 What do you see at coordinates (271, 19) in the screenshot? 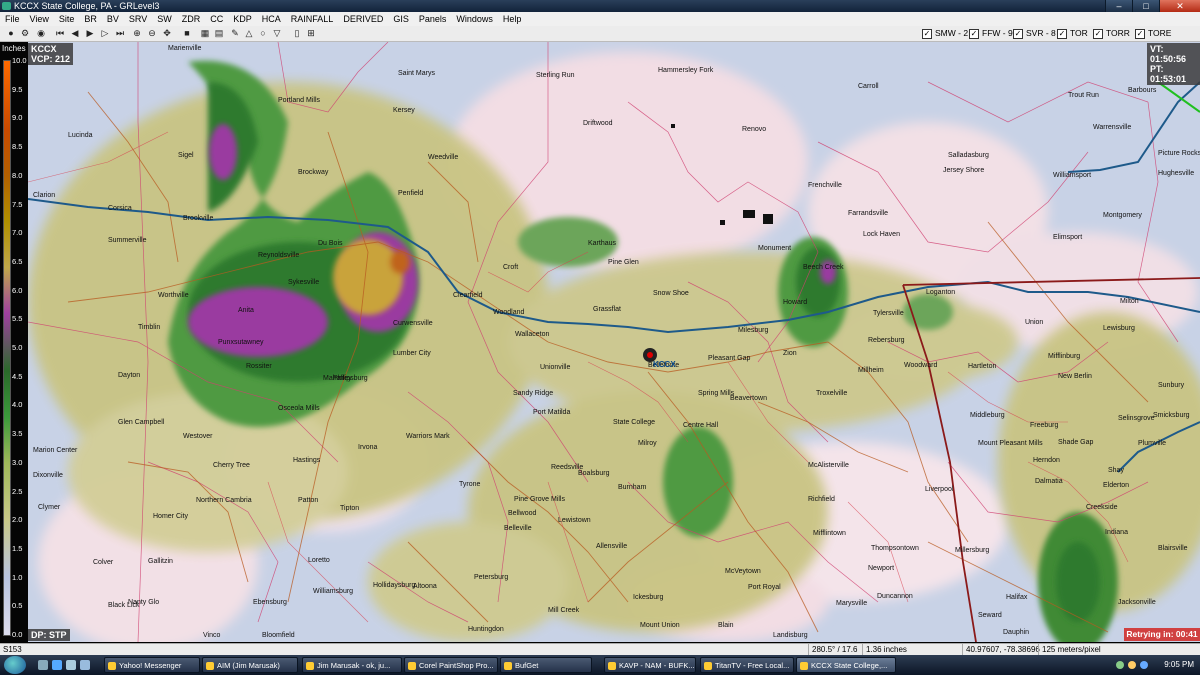
I see `menu-item-hca: HCA` at bounding box center [271, 19].